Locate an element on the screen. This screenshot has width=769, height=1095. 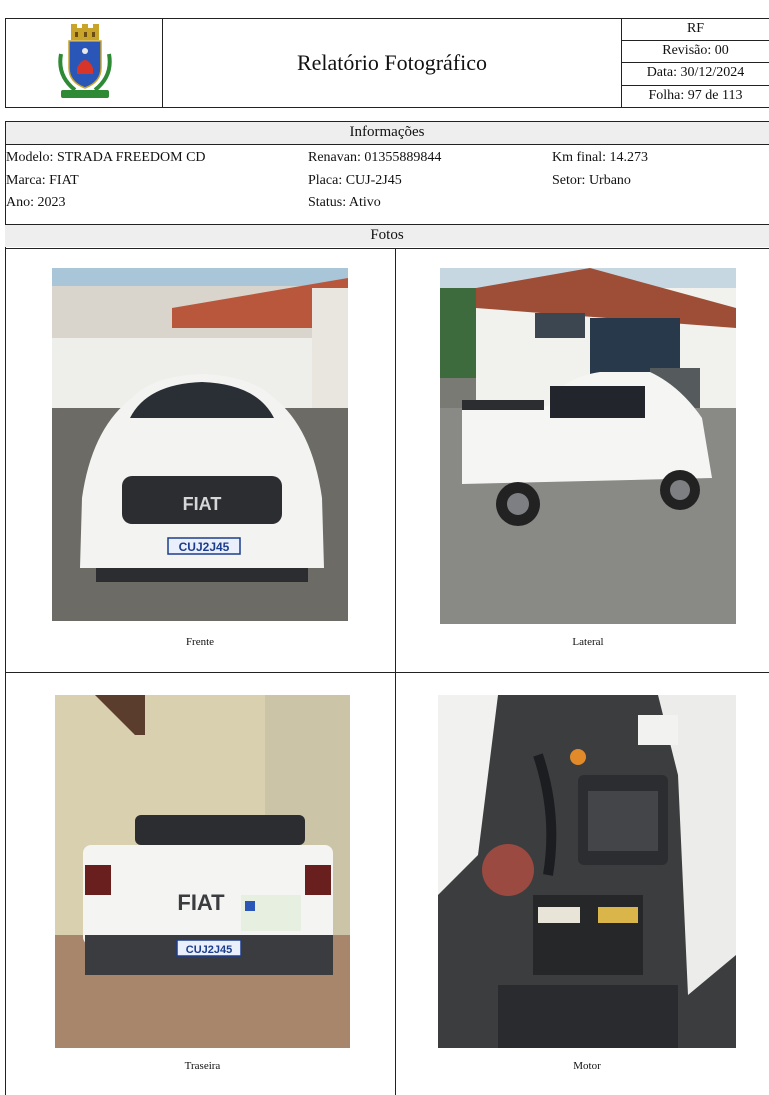
report-title: Relatório Fotográfico is located at coordinates (391, 62).